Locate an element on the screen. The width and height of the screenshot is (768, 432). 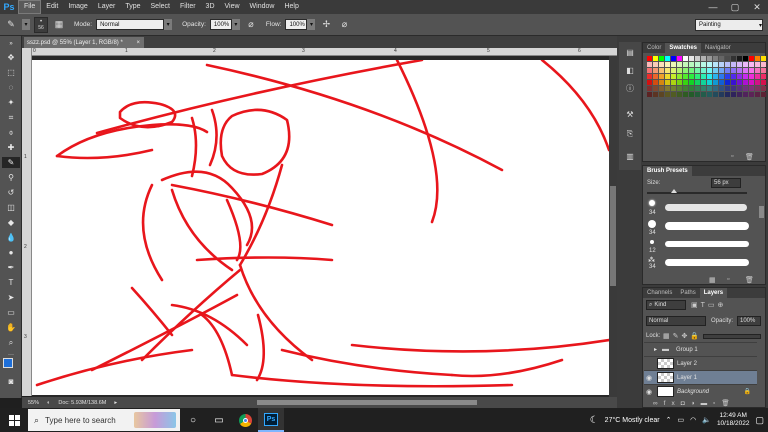
brush-preset-scatter-icon: ⁂ is located at coordinates (651, 260).